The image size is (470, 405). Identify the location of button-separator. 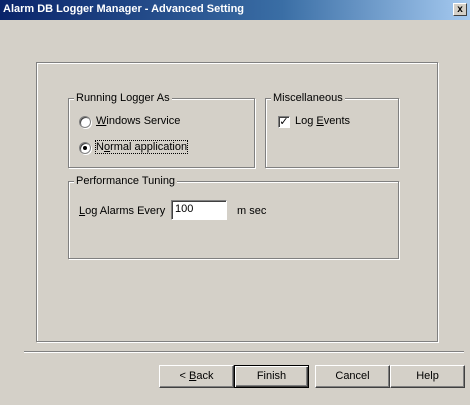
(244, 352).